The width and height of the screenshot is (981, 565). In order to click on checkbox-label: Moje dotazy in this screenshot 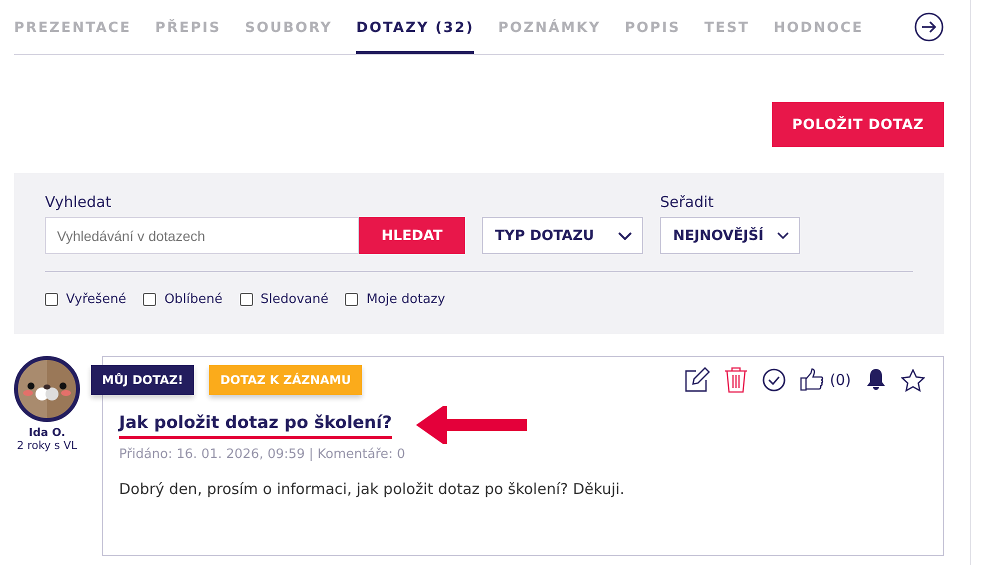, I will do `click(406, 299)`.